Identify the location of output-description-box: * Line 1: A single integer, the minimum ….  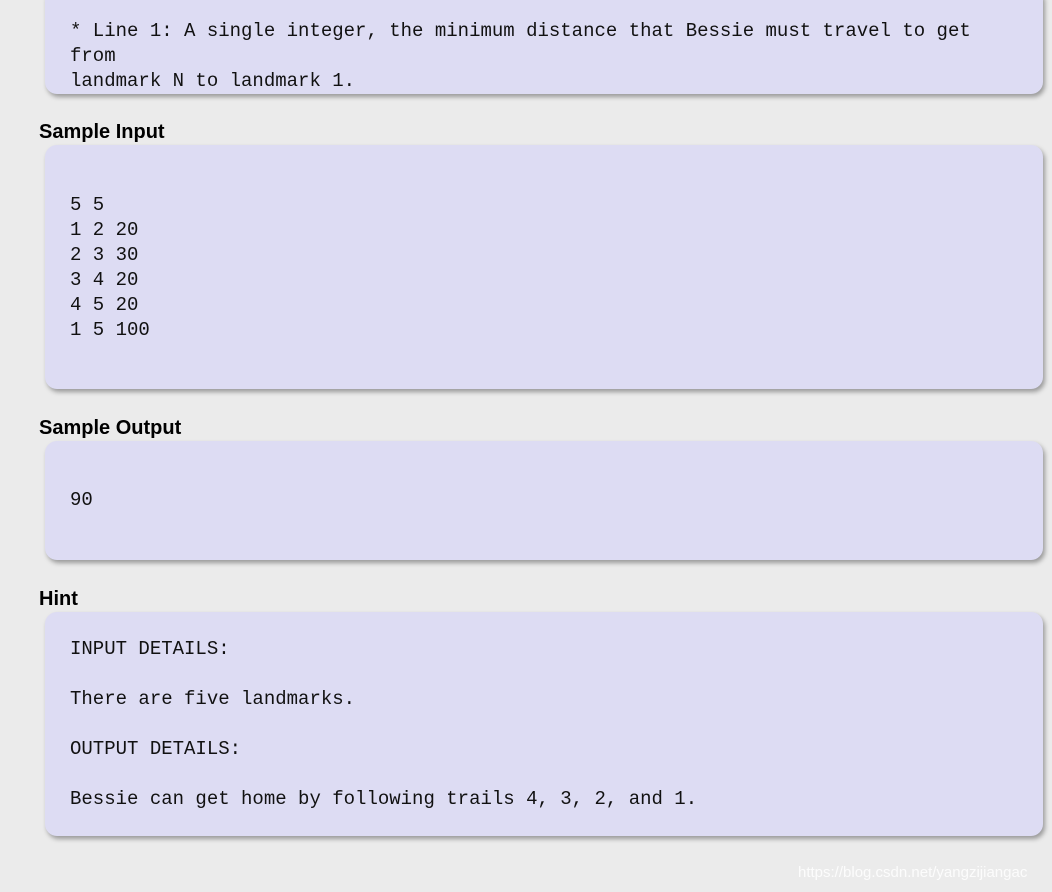
(544, 47).